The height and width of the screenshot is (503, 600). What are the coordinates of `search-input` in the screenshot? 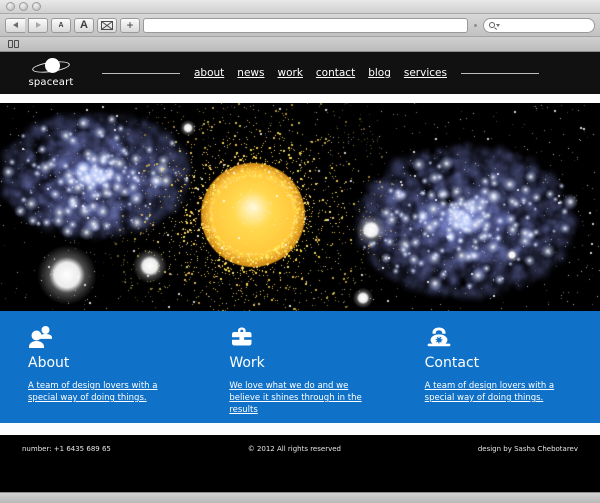 It's located at (539, 25).